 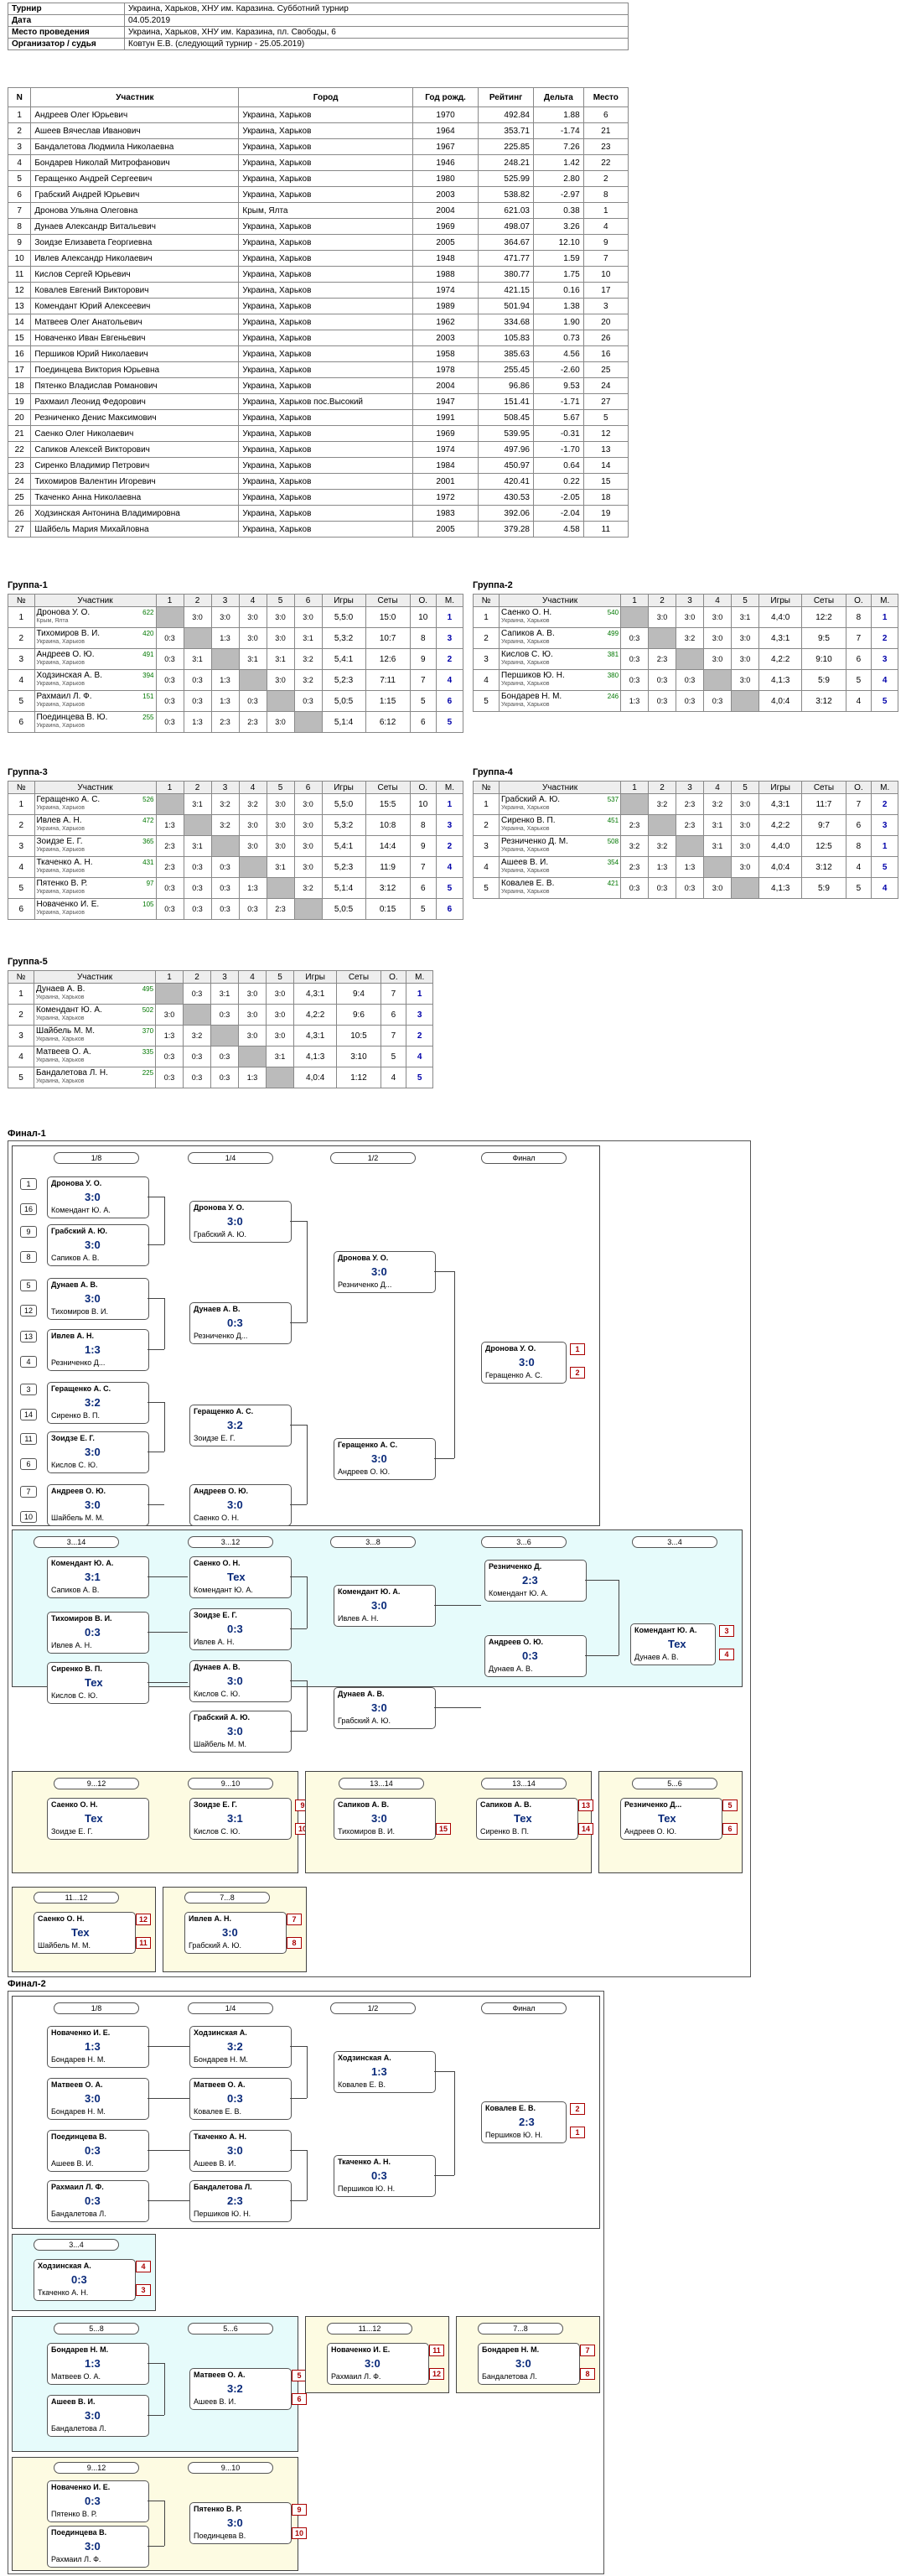 I want to click on group-col-header: О., so click(x=393, y=977).